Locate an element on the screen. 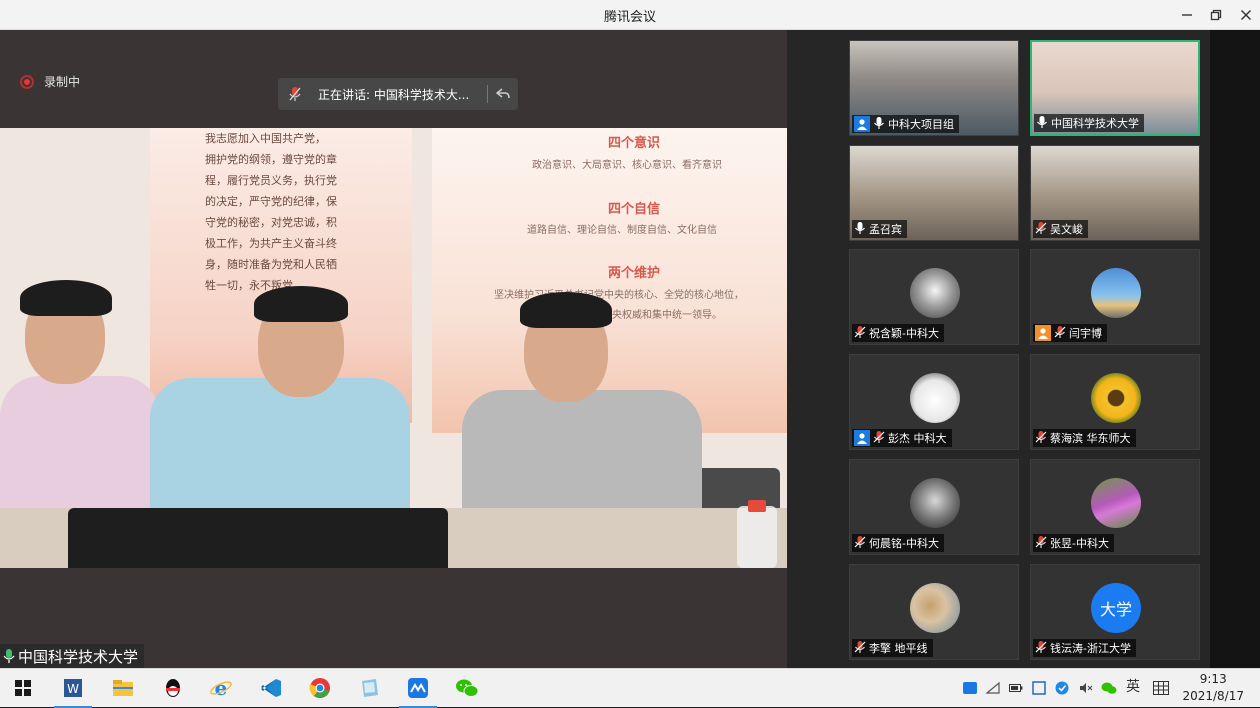  participant-name-label: 何晨铭-中科大 is located at coordinates (898, 543).